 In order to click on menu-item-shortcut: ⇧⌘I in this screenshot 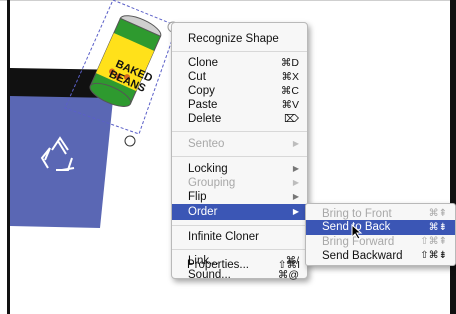, I will do `click(288, 265)`.